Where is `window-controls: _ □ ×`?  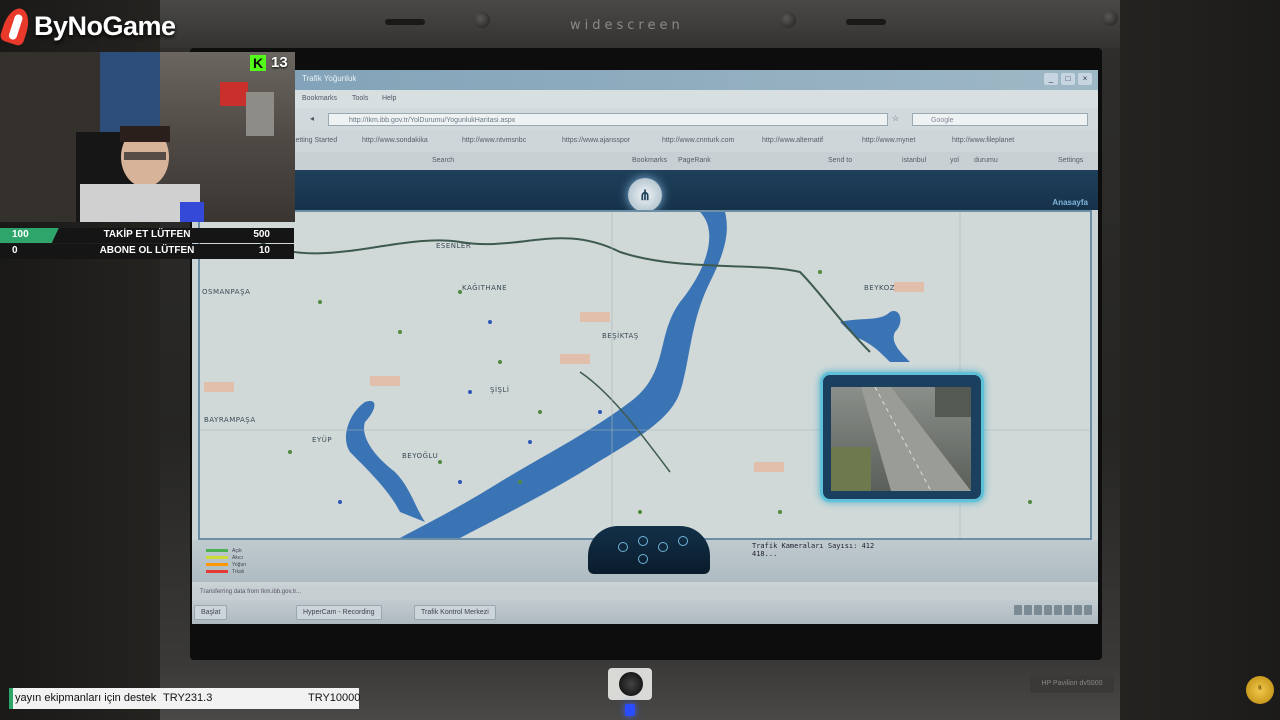 window-controls: _ □ × is located at coordinates (1068, 79).